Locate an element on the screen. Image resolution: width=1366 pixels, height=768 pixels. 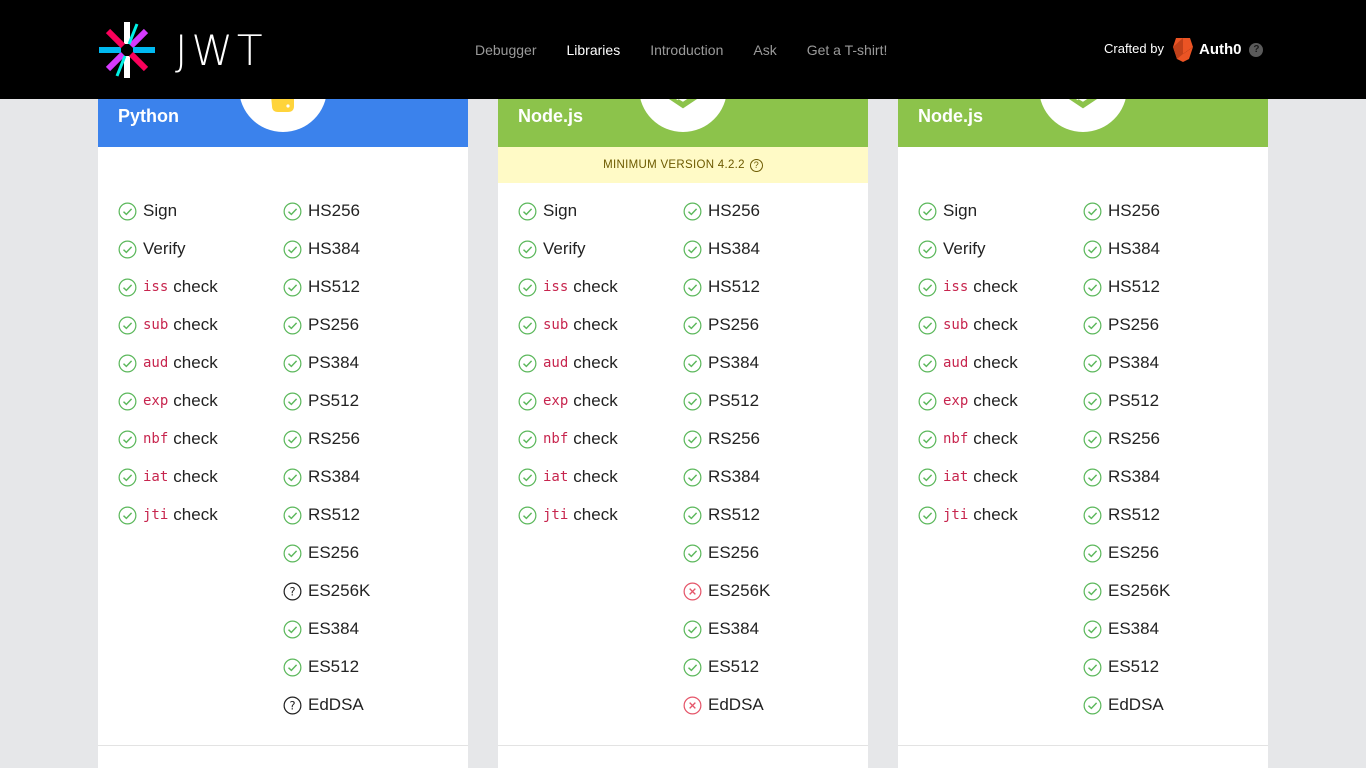
crafted-by: Crafted by Auth0 ? is located at coordinates (1184, 49).